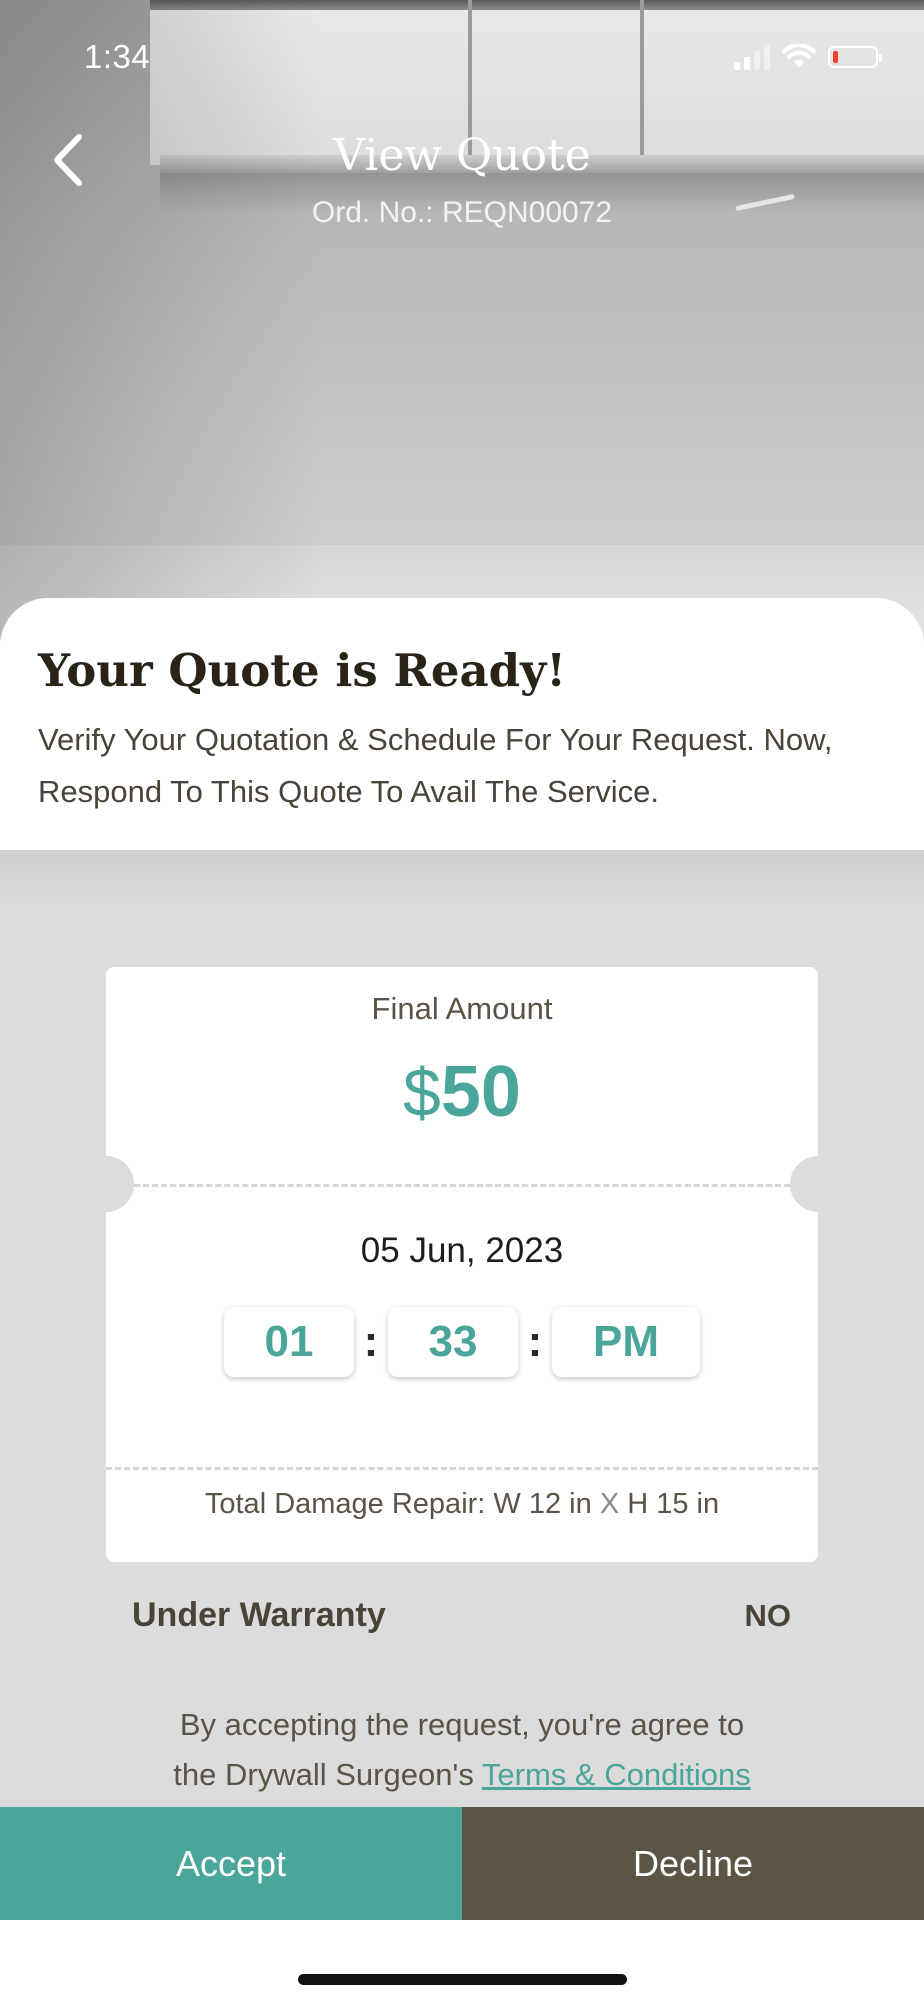 Image resolution: width=924 pixels, height=2000 pixels. I want to click on bottom-safe-area, so click(462, 1960).